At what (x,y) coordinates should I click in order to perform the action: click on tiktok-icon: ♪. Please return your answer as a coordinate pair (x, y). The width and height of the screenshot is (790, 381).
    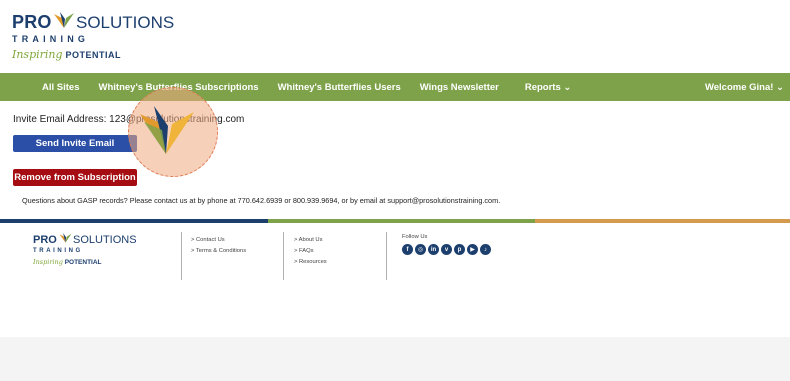
    Looking at the image, I should click on (485, 249).